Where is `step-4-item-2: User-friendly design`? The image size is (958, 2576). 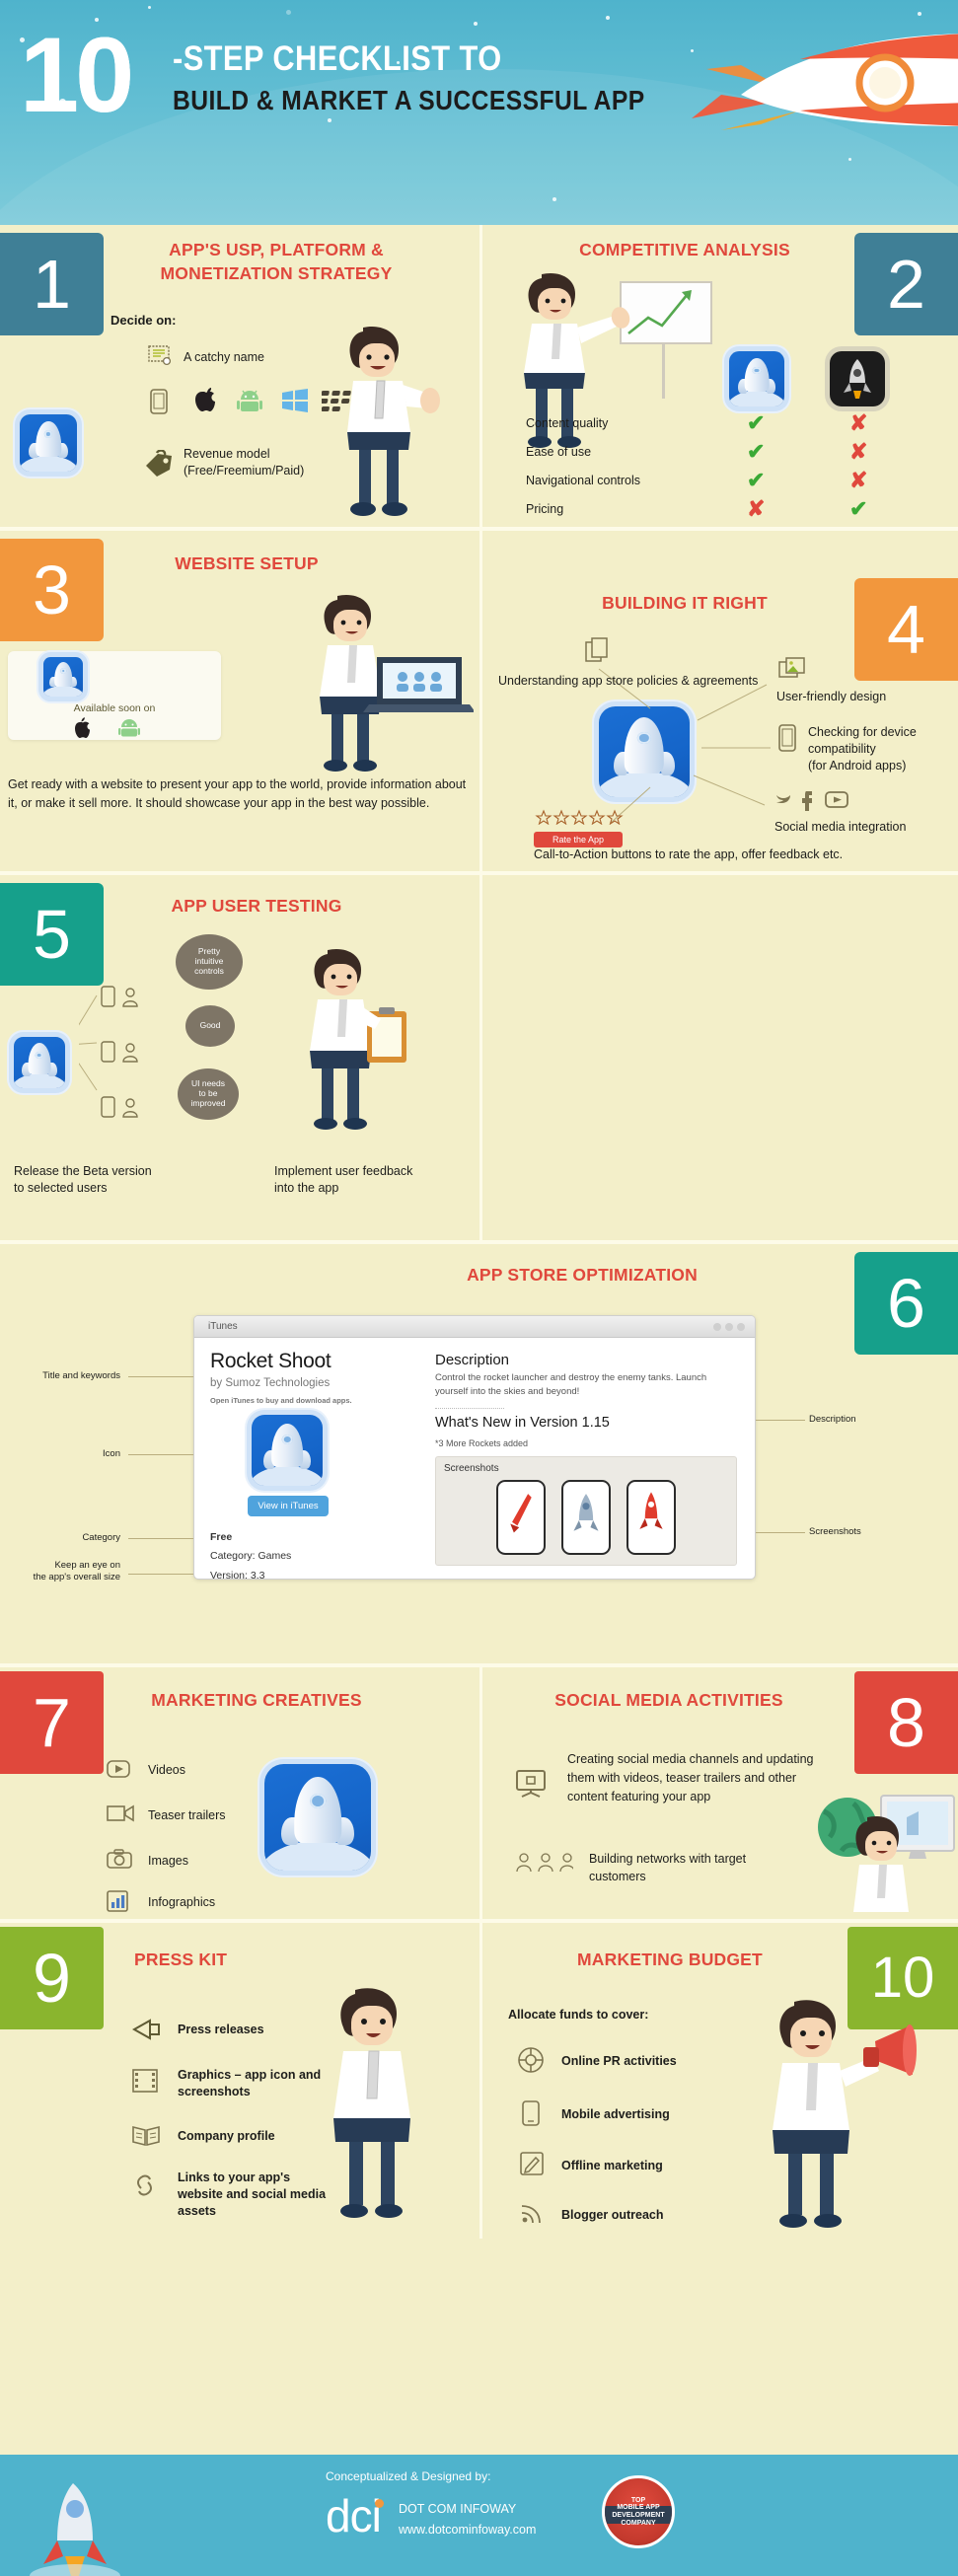
step-4-item-2: User-friendly design is located at coordinates (831, 696).